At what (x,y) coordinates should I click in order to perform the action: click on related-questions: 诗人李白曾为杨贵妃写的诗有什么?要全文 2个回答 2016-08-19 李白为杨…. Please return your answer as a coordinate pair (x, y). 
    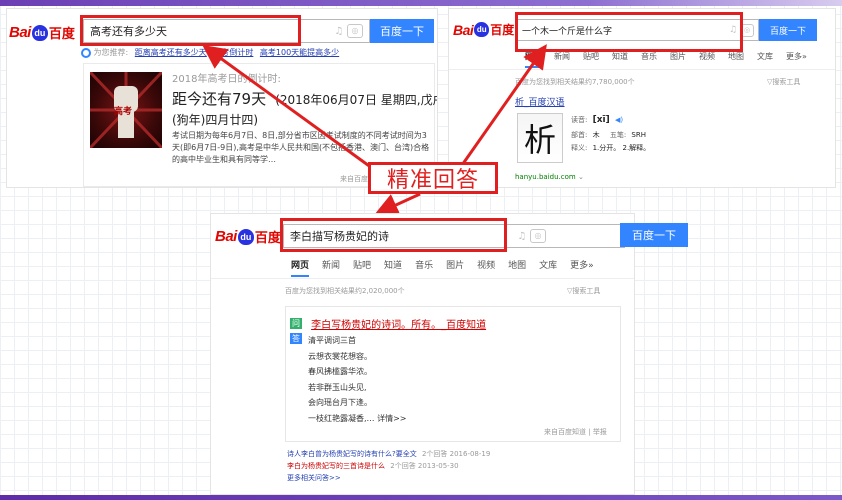
    Looking at the image, I should click on (388, 466).